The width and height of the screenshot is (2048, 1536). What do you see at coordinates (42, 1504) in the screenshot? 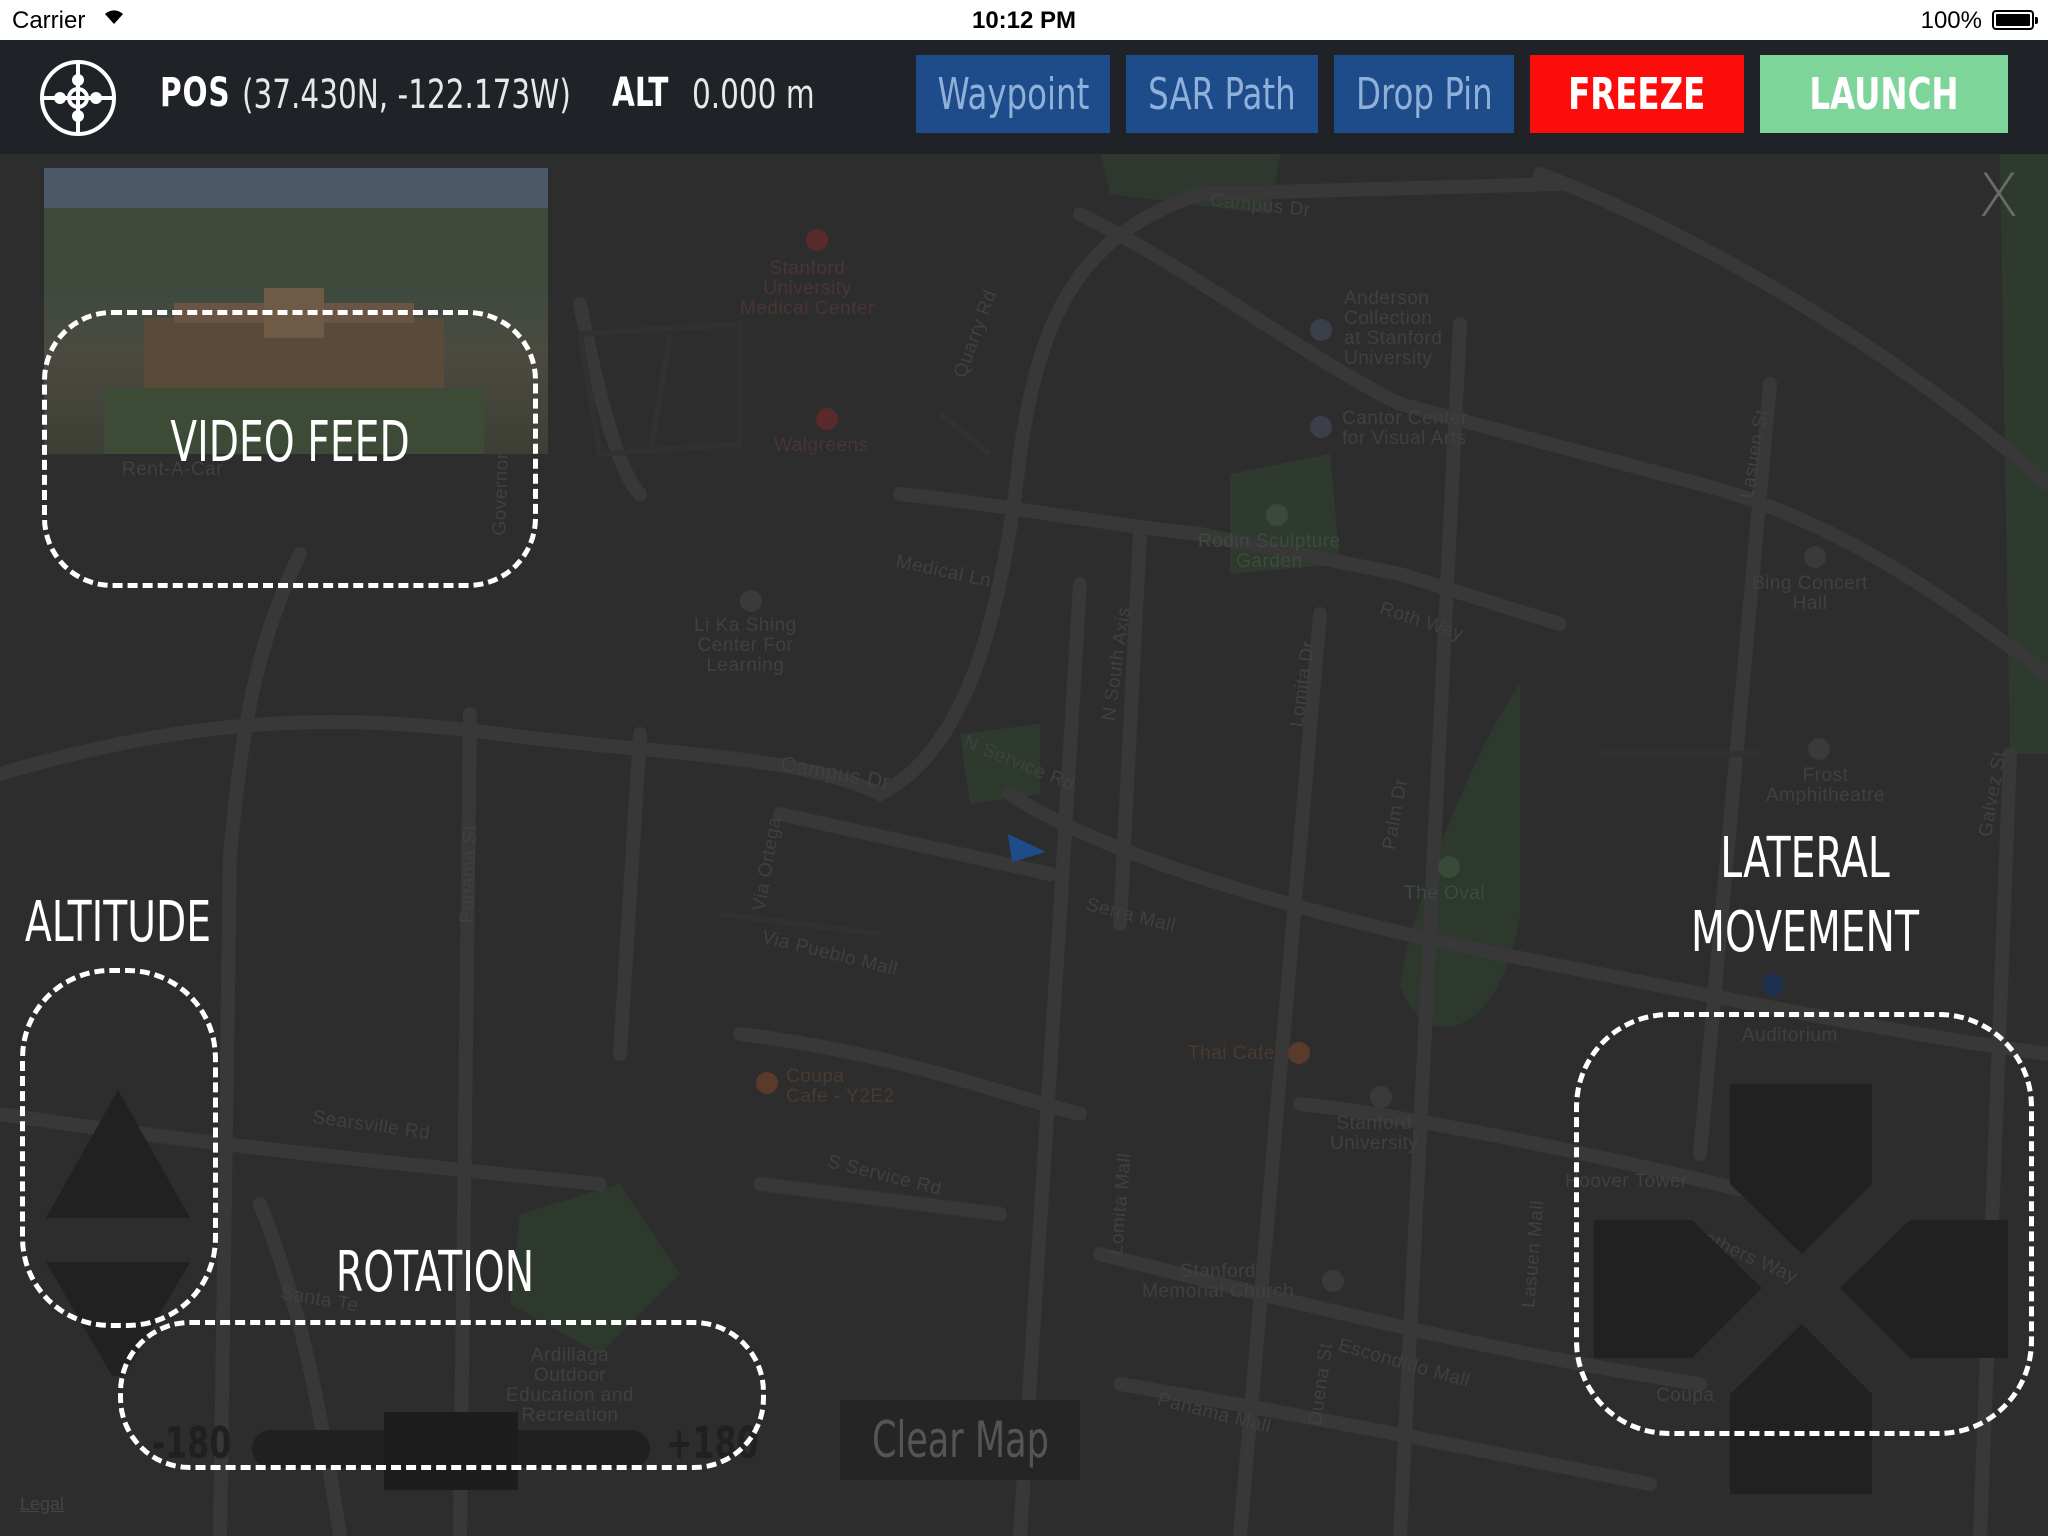
I see `legal-link: Legal` at bounding box center [42, 1504].